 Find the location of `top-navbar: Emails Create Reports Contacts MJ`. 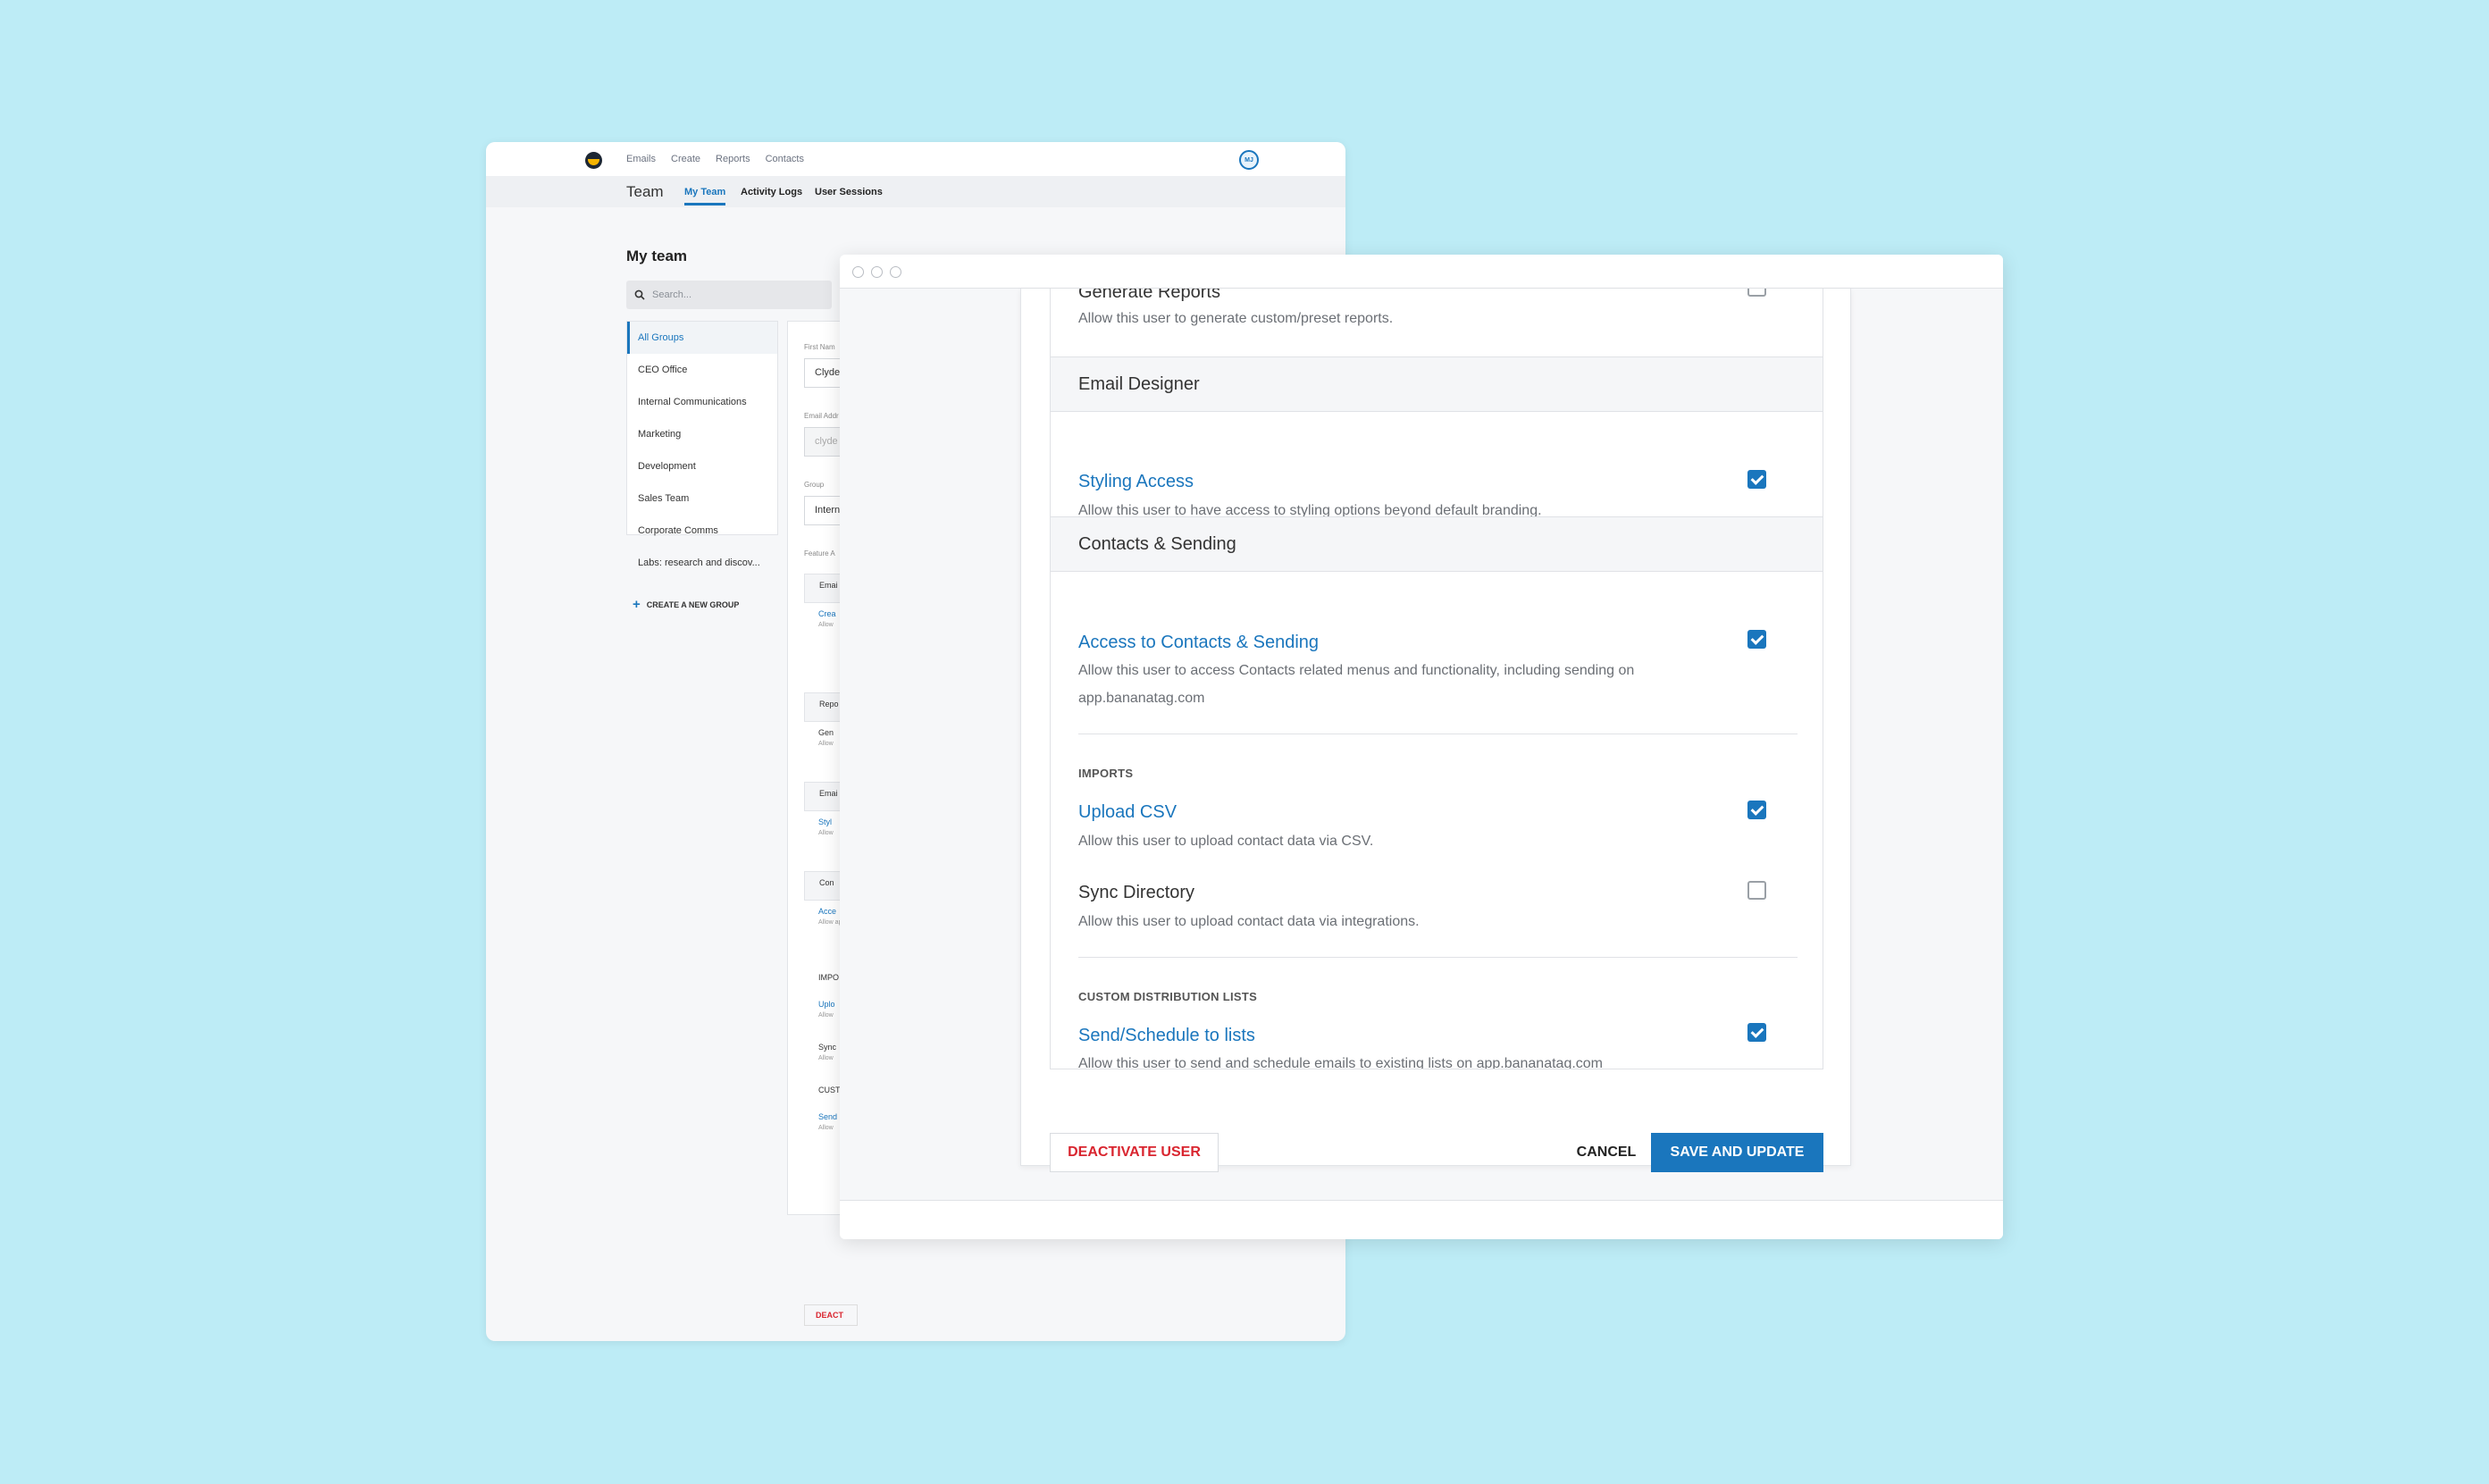

top-navbar: Emails Create Reports Contacts MJ is located at coordinates (915, 159).